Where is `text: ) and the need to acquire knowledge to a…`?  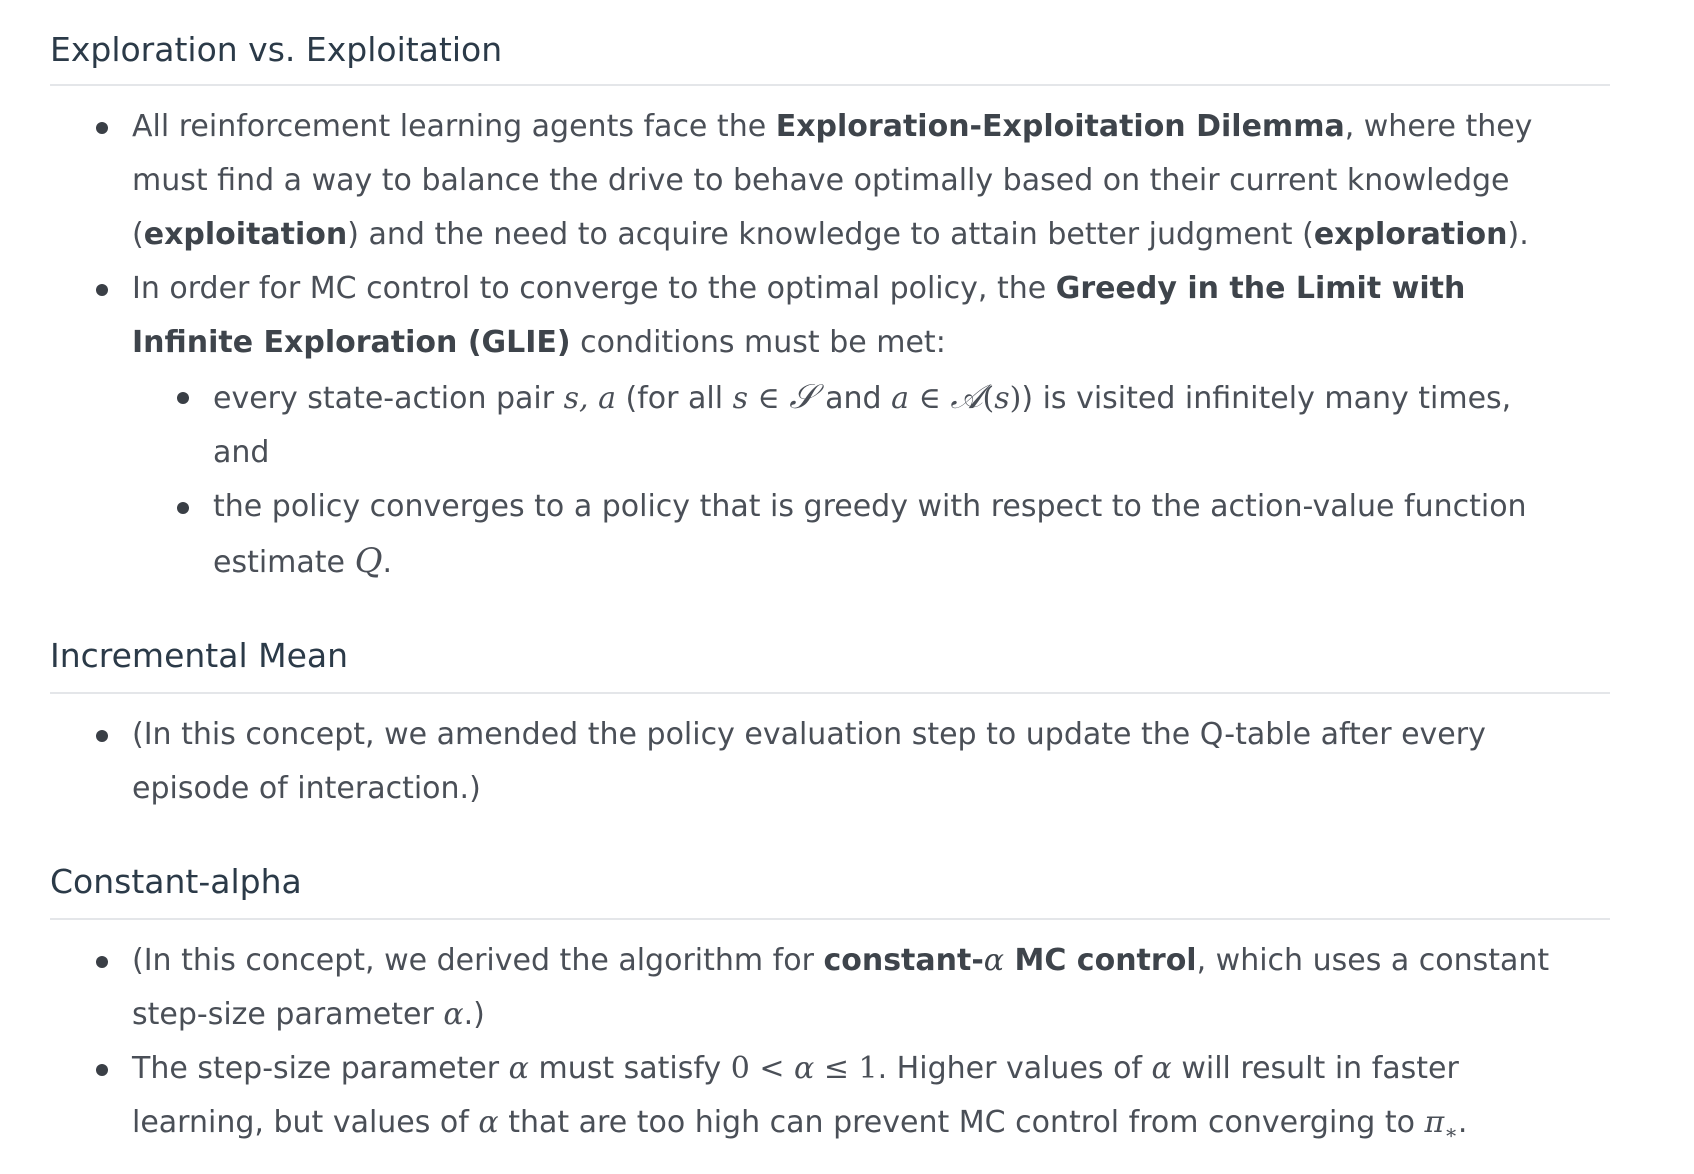 text: ) and the need to acquire knowledge to a… is located at coordinates (830, 234).